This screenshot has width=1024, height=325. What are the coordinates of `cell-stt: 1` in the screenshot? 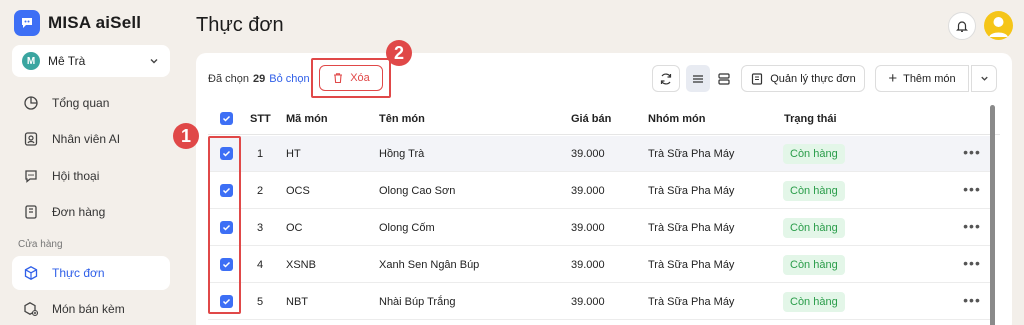 It's located at (260, 154).